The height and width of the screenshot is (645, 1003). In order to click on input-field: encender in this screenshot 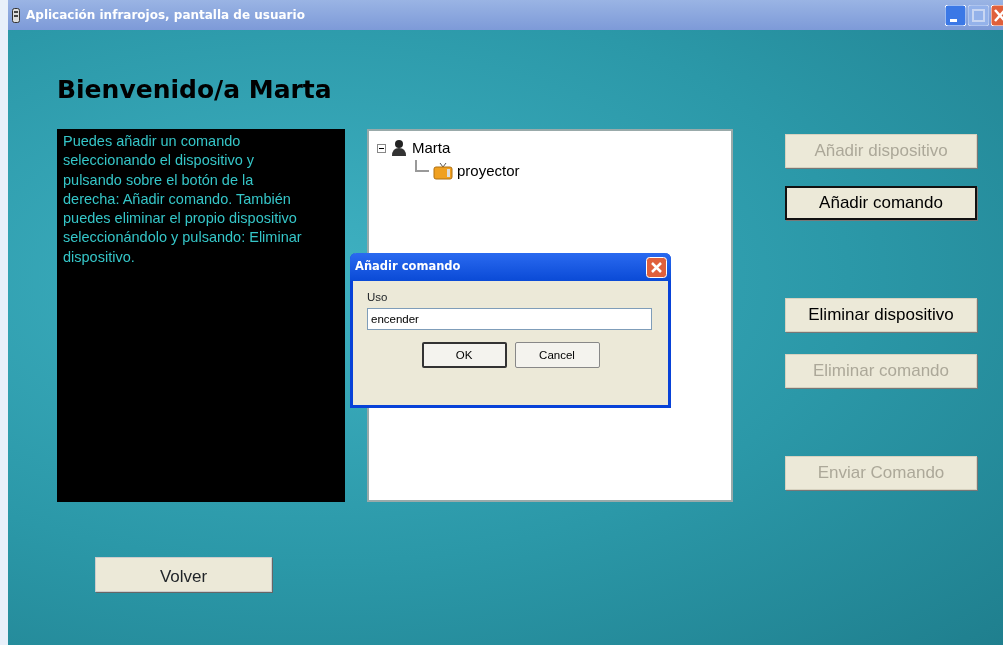, I will do `click(509, 319)`.